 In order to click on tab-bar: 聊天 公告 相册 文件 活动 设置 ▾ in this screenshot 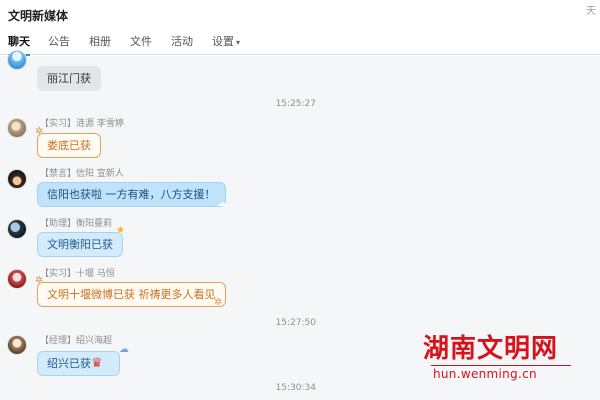, I will do `click(300, 44)`.